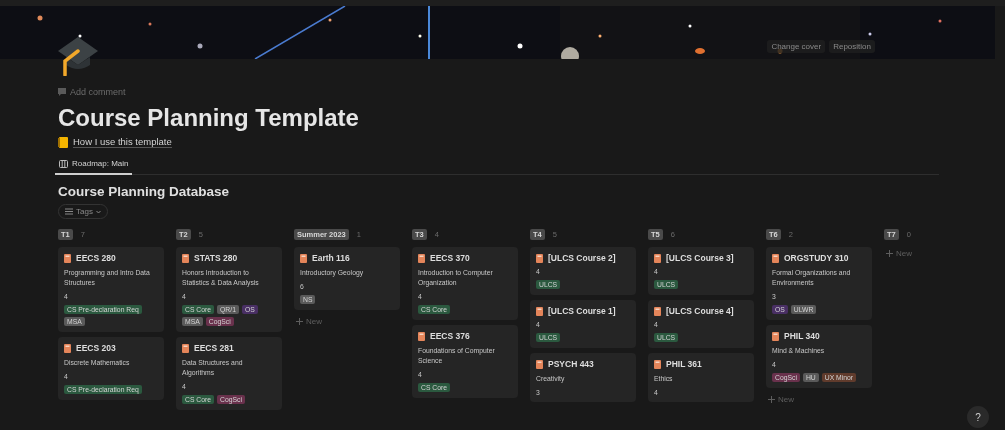 Image resolution: width=1005 pixels, height=430 pixels. What do you see at coordinates (582, 258) in the screenshot?
I see `course-code: [ULCS Course 2]` at bounding box center [582, 258].